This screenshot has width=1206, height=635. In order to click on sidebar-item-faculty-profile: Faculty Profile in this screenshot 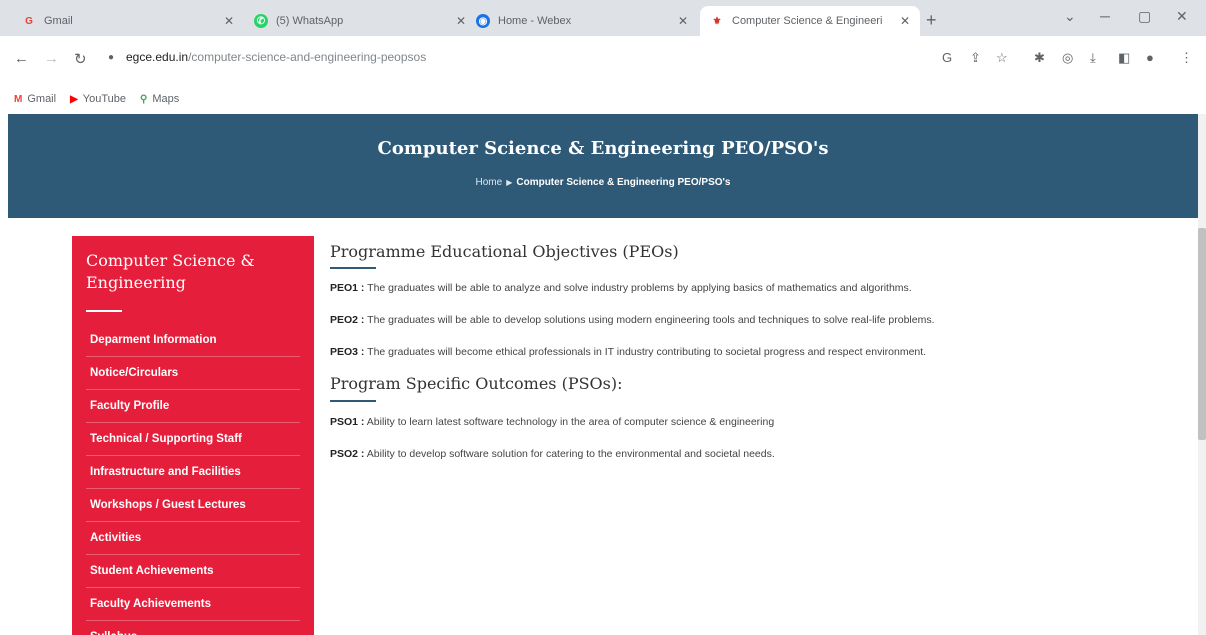, I will do `click(193, 406)`.